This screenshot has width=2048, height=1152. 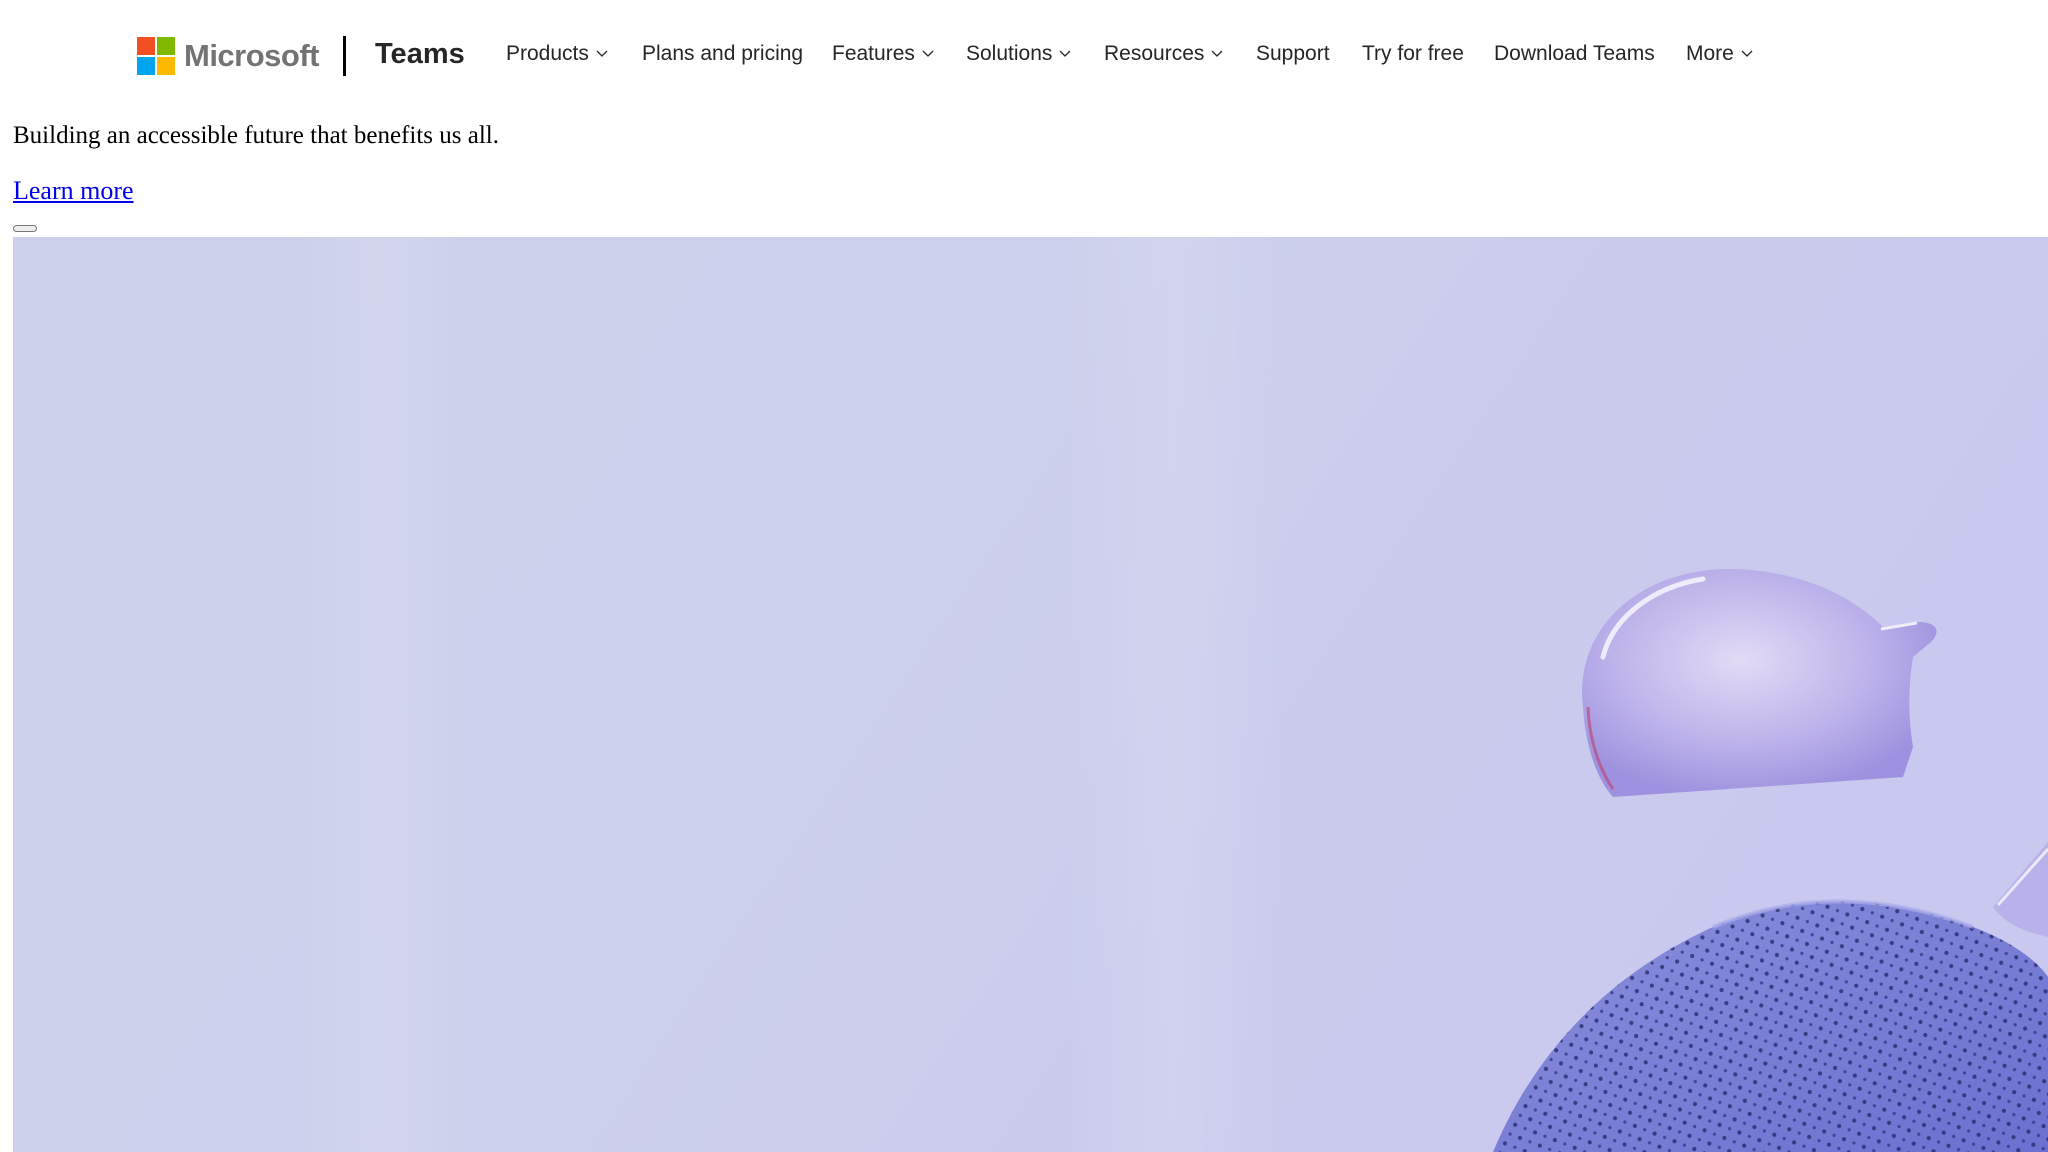 I want to click on nav-item-download-teams: Download Teams, so click(x=1574, y=54).